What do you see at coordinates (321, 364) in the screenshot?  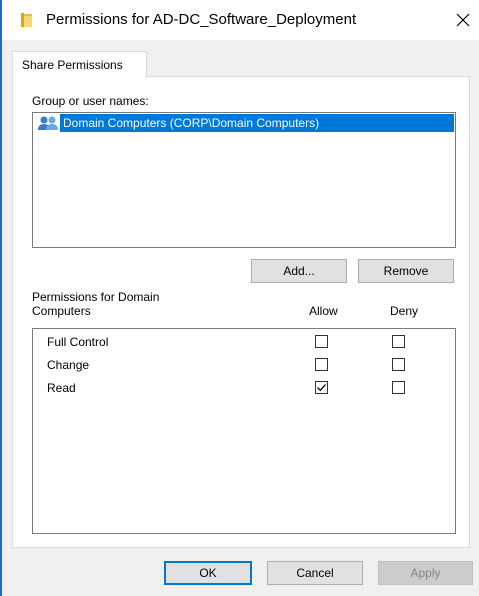 I see `allow-change-checkbox` at bounding box center [321, 364].